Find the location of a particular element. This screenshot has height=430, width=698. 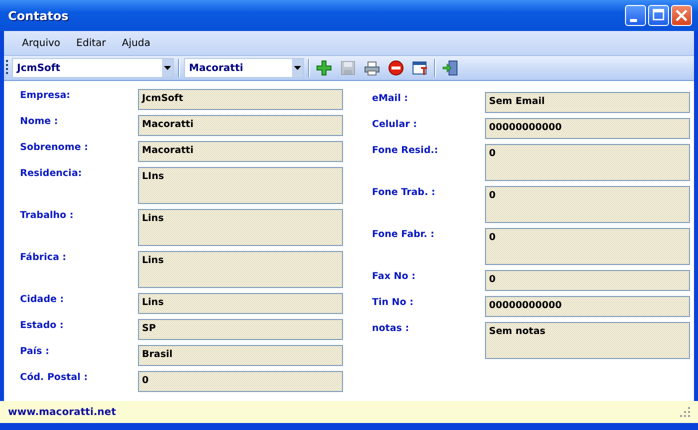

field-label: eMail : is located at coordinates (390, 99).